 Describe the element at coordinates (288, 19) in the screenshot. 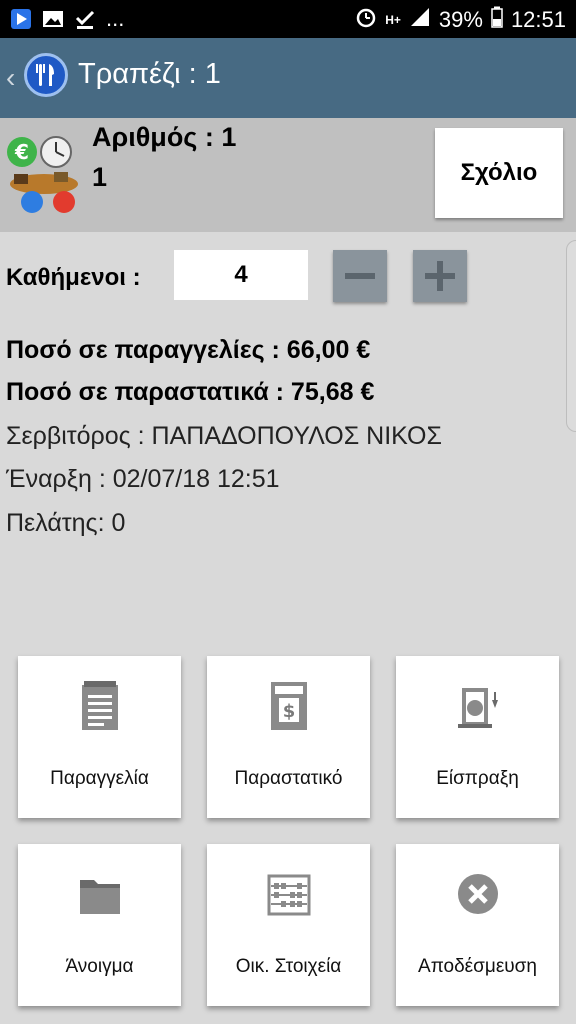

I see `status-bar: ... H+ 39% 12:51` at that location.